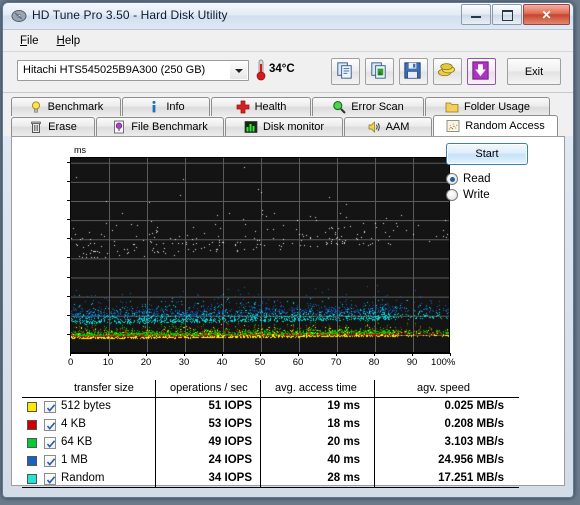 This screenshot has width=580, height=505. What do you see at coordinates (230, 442) in the screenshot?
I see `operations-value: 49 IOPS` at bounding box center [230, 442].